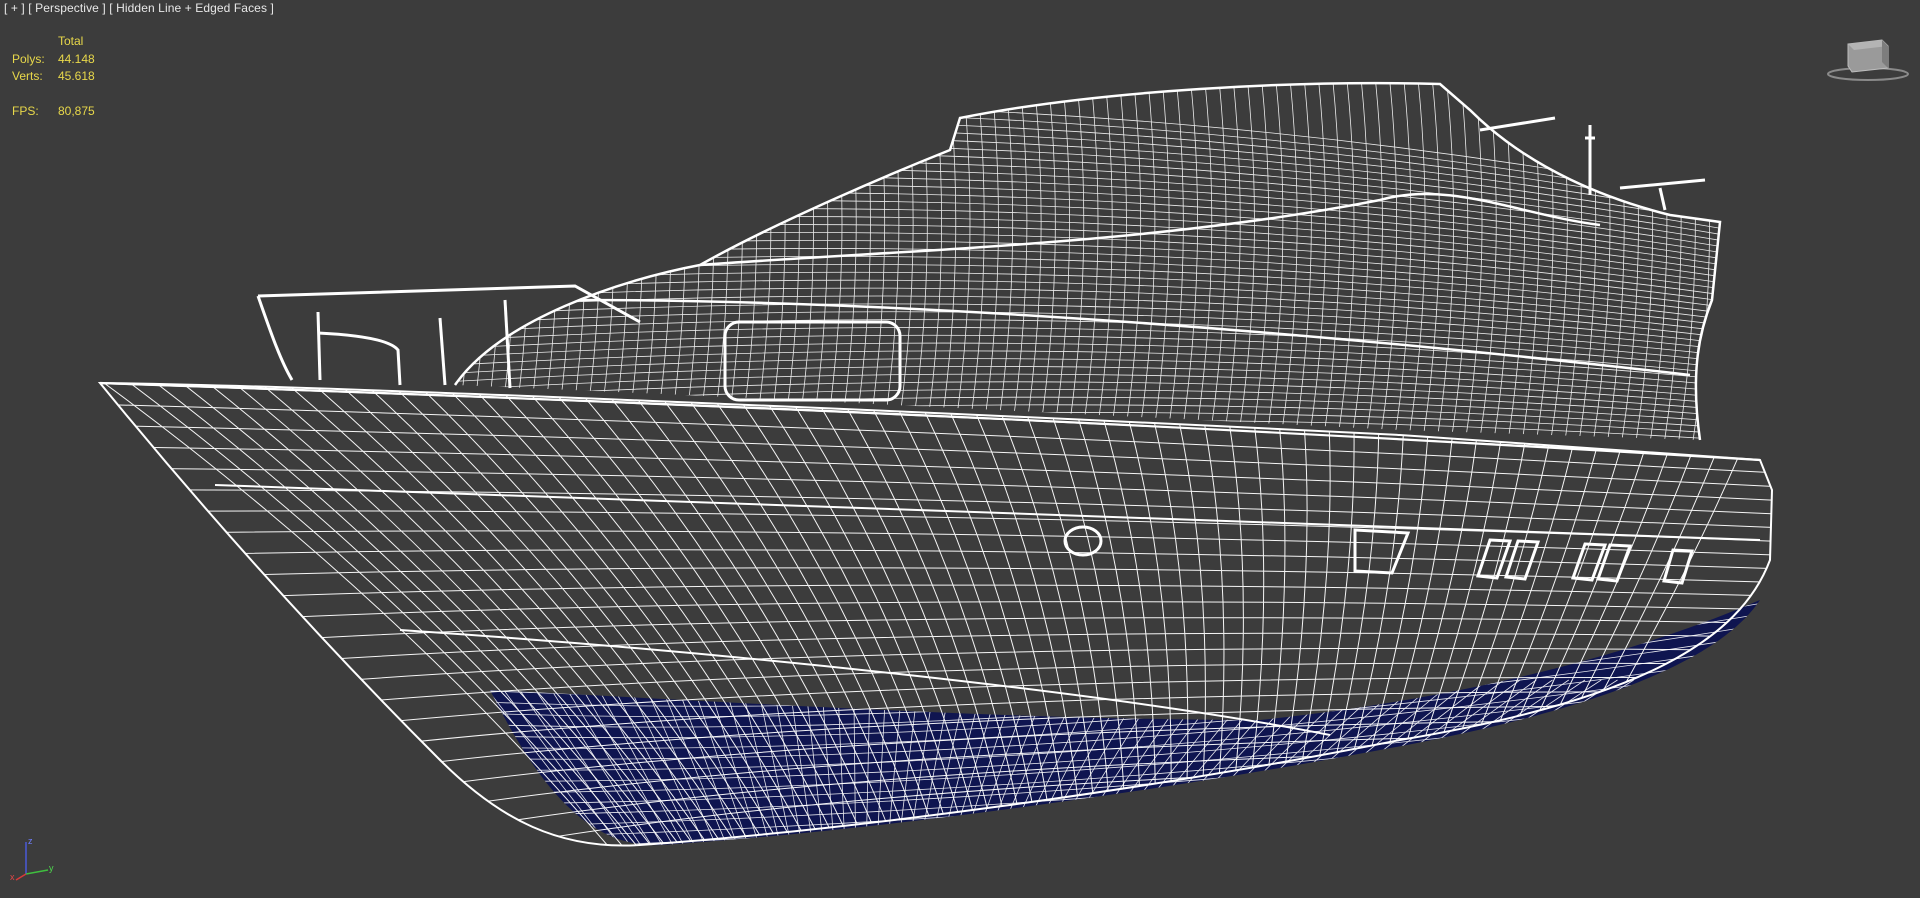 This screenshot has width=1920, height=898. I want to click on viewport-view-name: [ Perspective ], so click(67, 8).